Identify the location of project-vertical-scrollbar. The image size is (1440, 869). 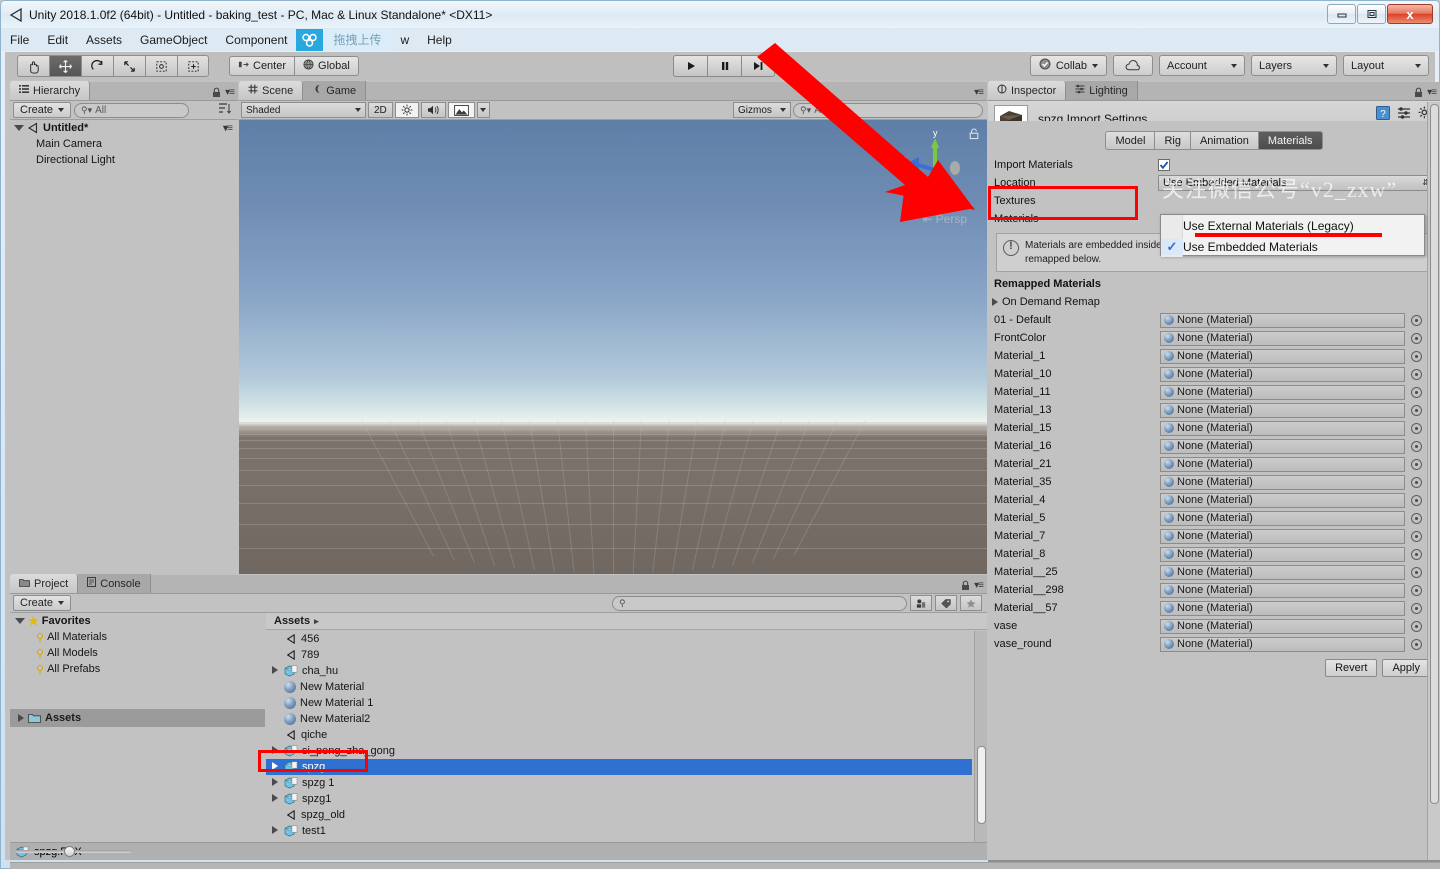
(980, 736).